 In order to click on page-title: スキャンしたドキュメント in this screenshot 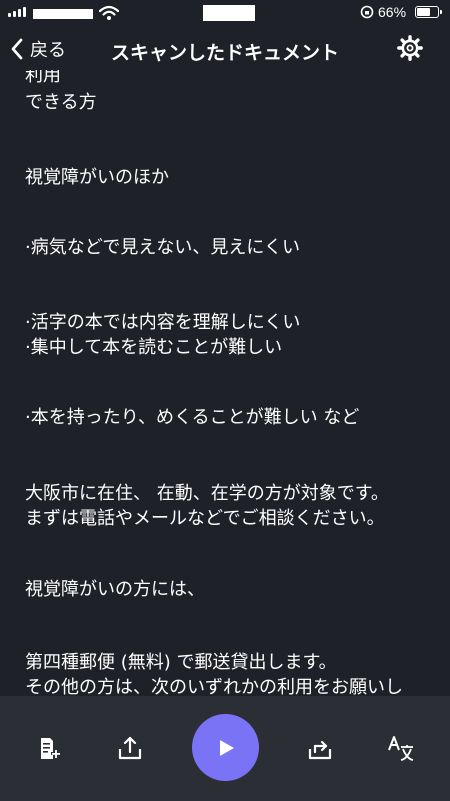, I will do `click(224, 53)`.